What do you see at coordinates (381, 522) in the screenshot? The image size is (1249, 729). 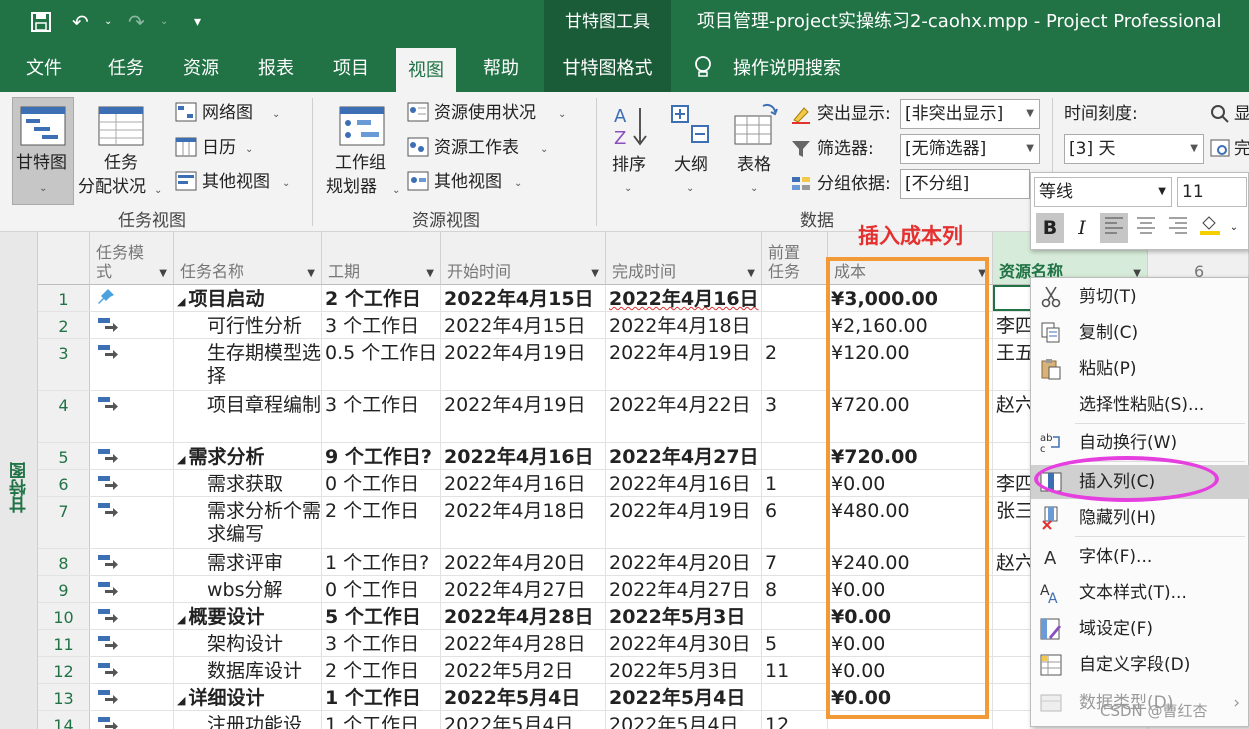 I see `duration-cell: 2 个工作日` at bounding box center [381, 522].